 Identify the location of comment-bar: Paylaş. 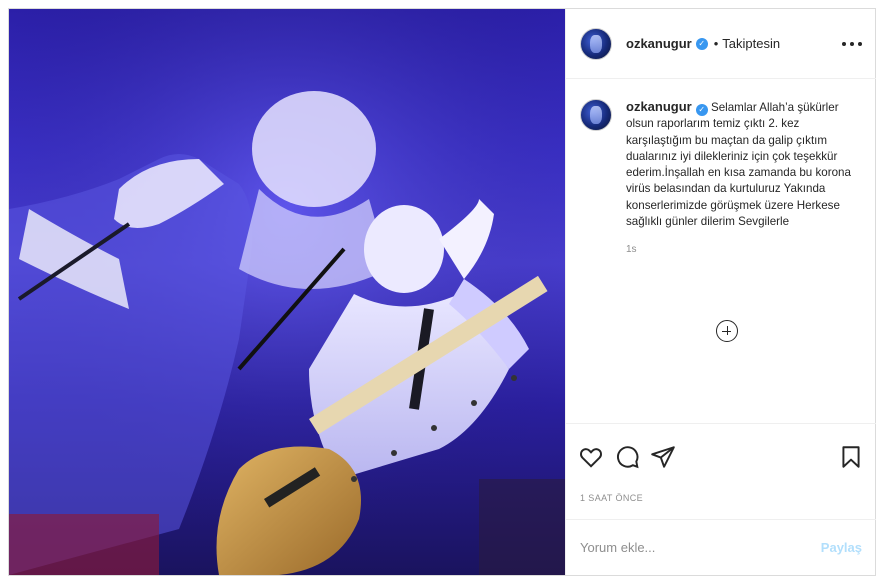
(721, 547).